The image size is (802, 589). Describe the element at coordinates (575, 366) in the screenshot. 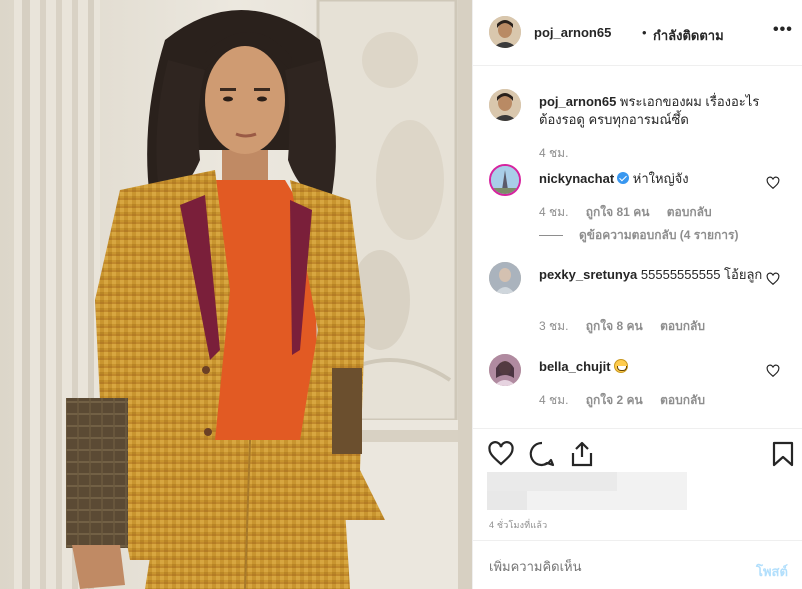

I see `comment-username: bella_chujit` at that location.